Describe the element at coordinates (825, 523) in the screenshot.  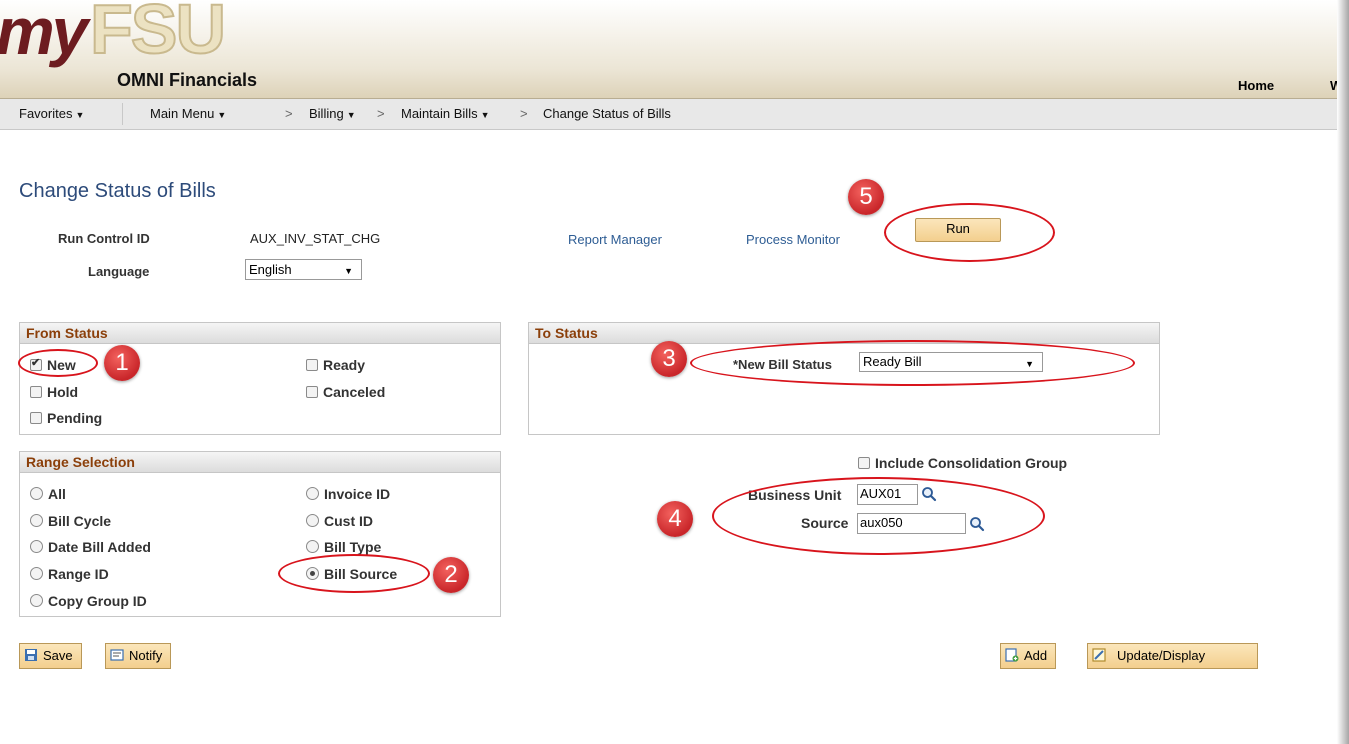
I see `source-label: Source` at that location.